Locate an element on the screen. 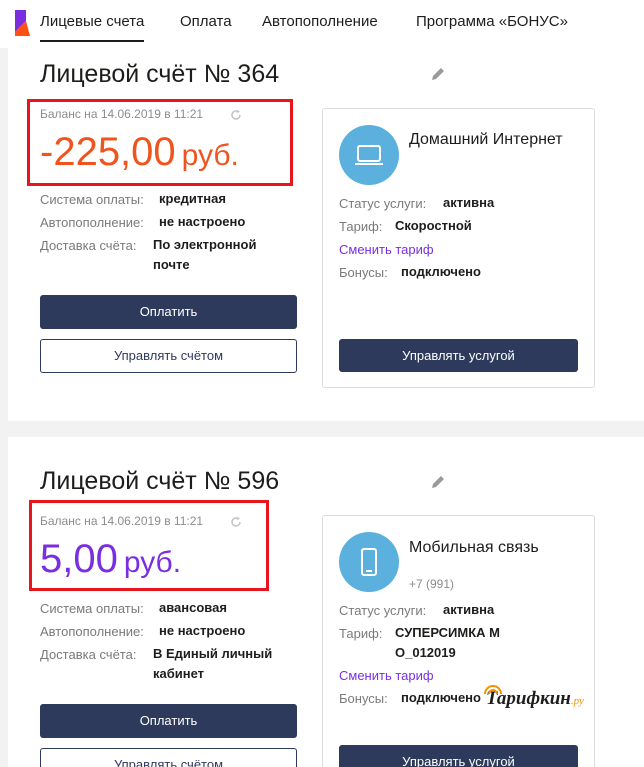 This screenshot has height=767, width=644. rostelecom-logo-icon is located at coordinates (20, 23).